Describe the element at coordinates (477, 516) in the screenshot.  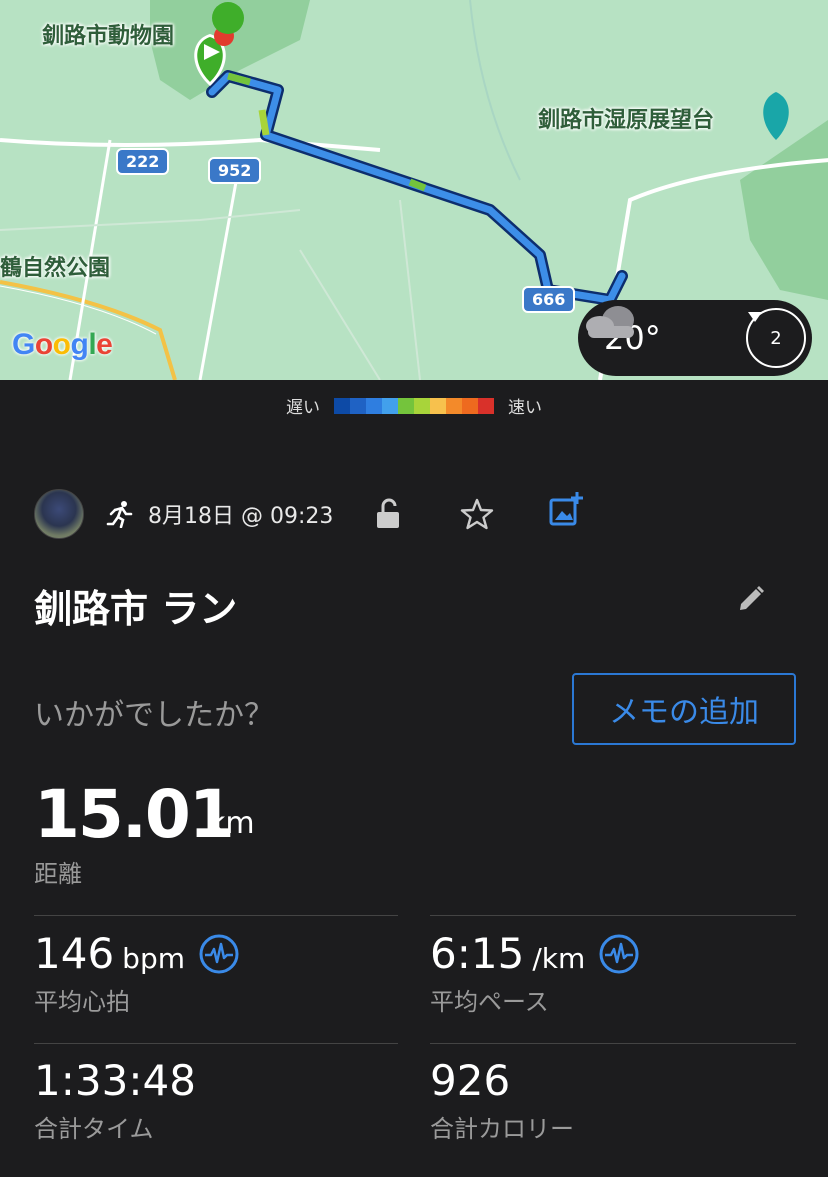
I see `star-icon` at that location.